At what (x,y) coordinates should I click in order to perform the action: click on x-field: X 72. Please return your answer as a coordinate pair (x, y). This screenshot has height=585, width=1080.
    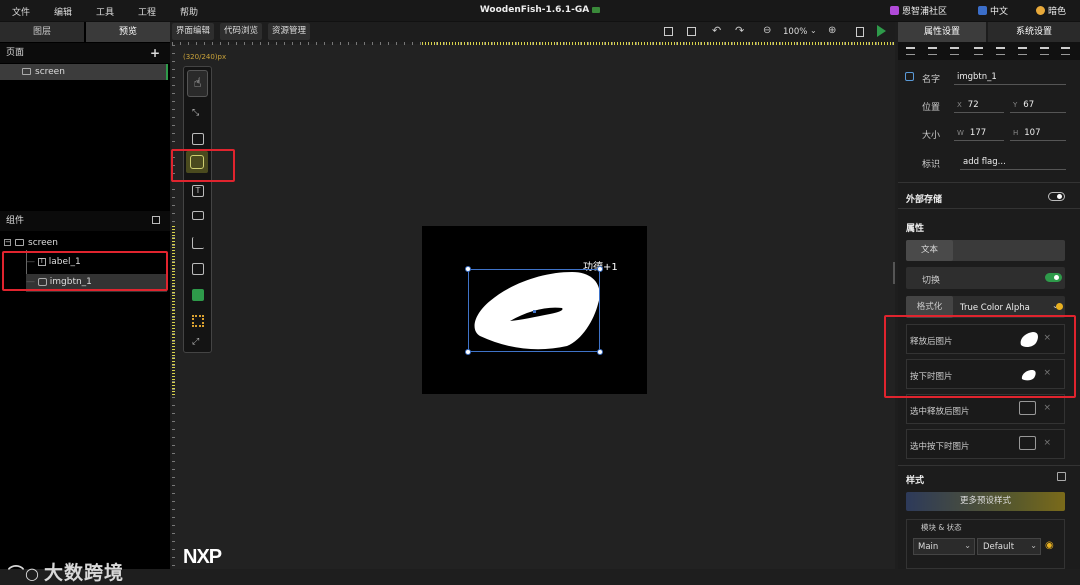
    Looking at the image, I should click on (979, 105).